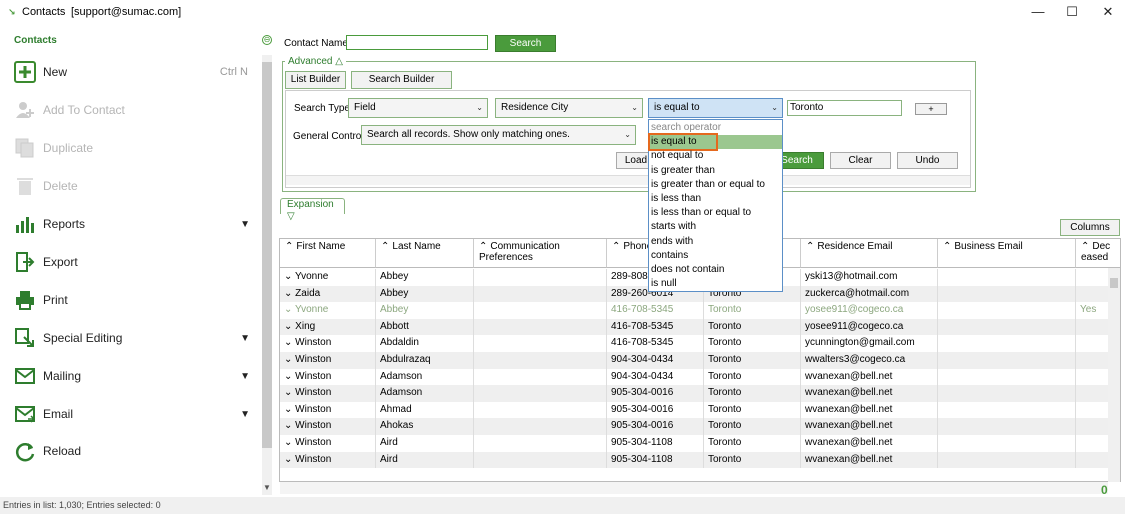  What do you see at coordinates (716, 256) in the screenshot?
I see `dropdown-option: contains` at bounding box center [716, 256].